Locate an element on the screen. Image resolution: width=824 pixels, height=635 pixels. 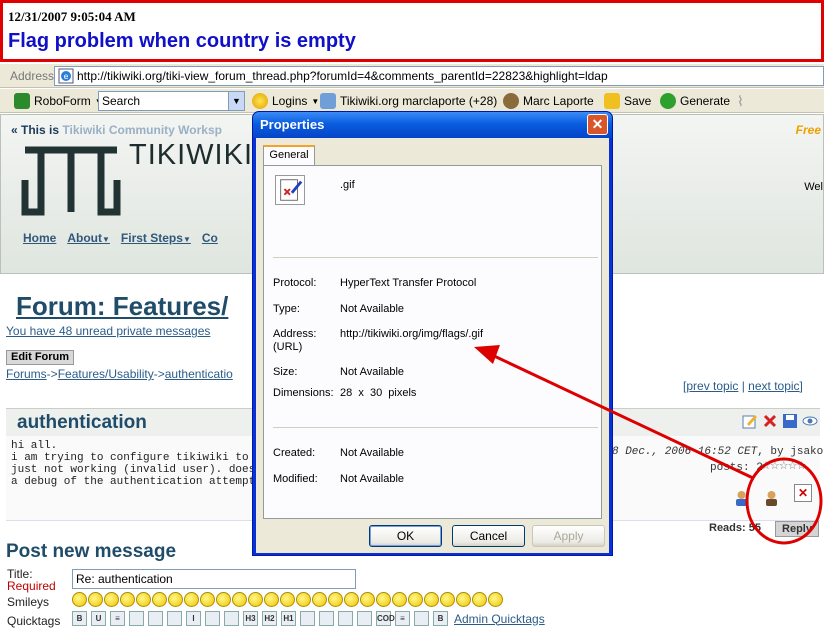
quicktag-icon: H1 is located at coordinates (288, 618).